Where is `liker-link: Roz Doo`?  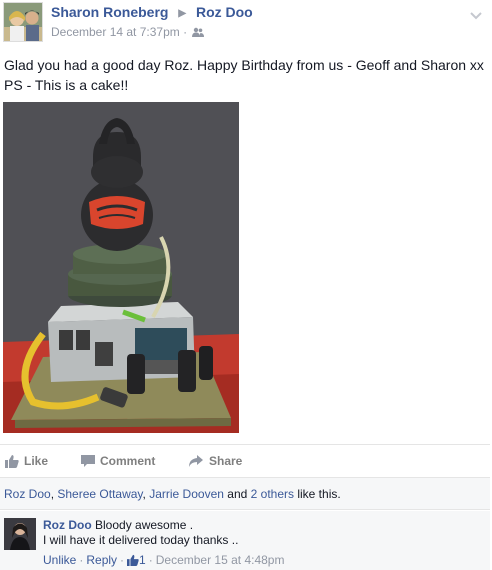
liker-link: Roz Doo is located at coordinates (27, 494).